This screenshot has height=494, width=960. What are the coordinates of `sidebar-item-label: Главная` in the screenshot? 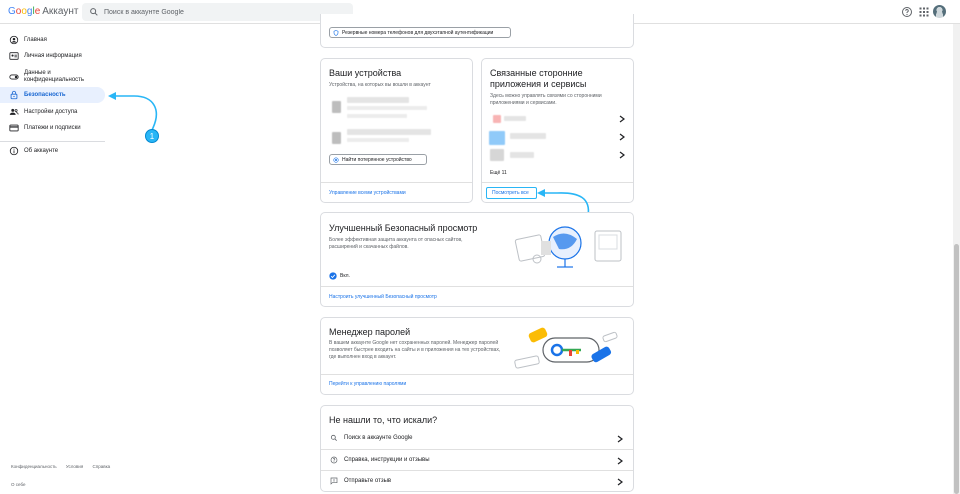 It's located at (35, 39).